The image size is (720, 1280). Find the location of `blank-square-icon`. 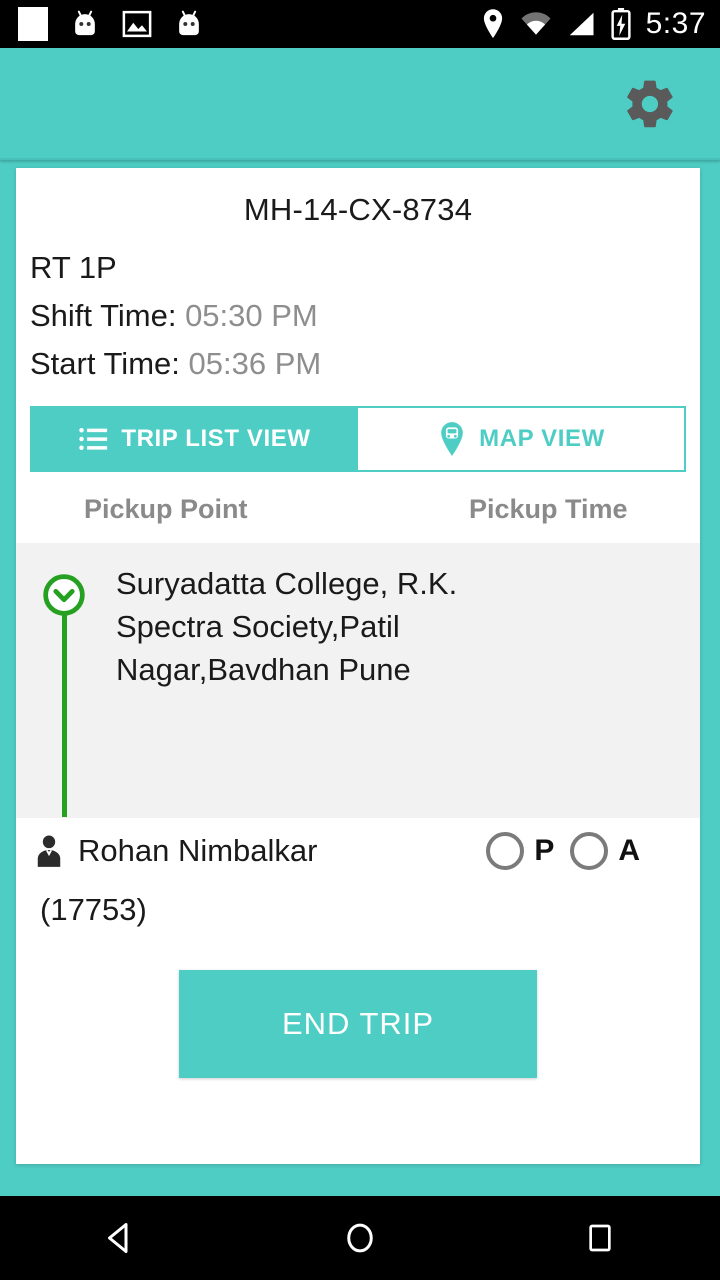

blank-square-icon is located at coordinates (33, 24).